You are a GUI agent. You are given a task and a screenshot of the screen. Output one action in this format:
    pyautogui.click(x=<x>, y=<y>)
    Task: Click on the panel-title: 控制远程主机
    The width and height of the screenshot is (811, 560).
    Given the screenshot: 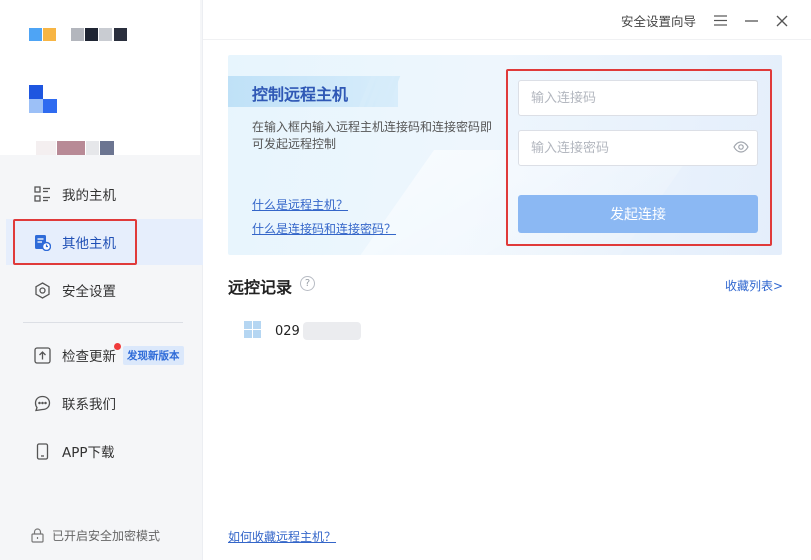 What is the action you would take?
    pyautogui.click(x=300, y=94)
    